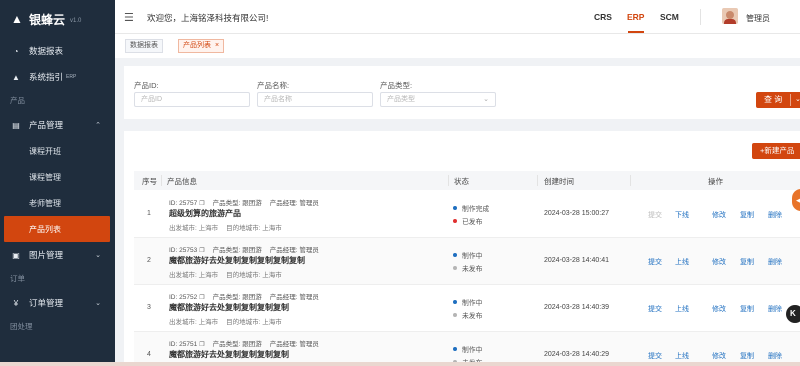 The width and height of the screenshot is (800, 366). What do you see at coordinates (576, 307) in the screenshot?
I see `created-time: 2024-03-28 14:40:39` at bounding box center [576, 307].